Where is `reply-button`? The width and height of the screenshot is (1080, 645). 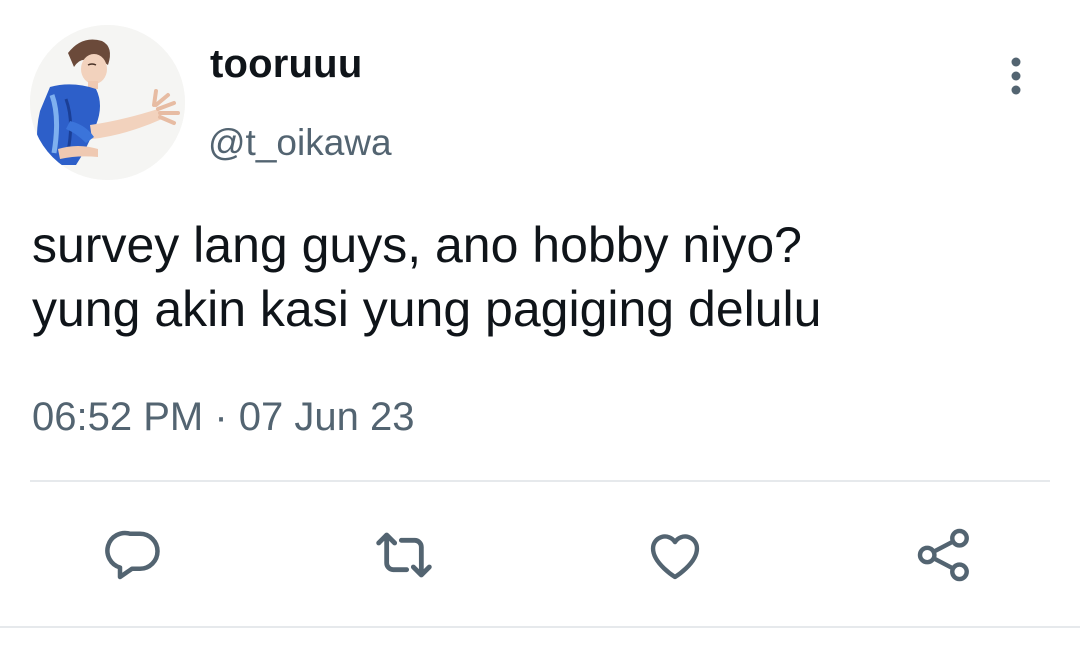 reply-button is located at coordinates (135, 555).